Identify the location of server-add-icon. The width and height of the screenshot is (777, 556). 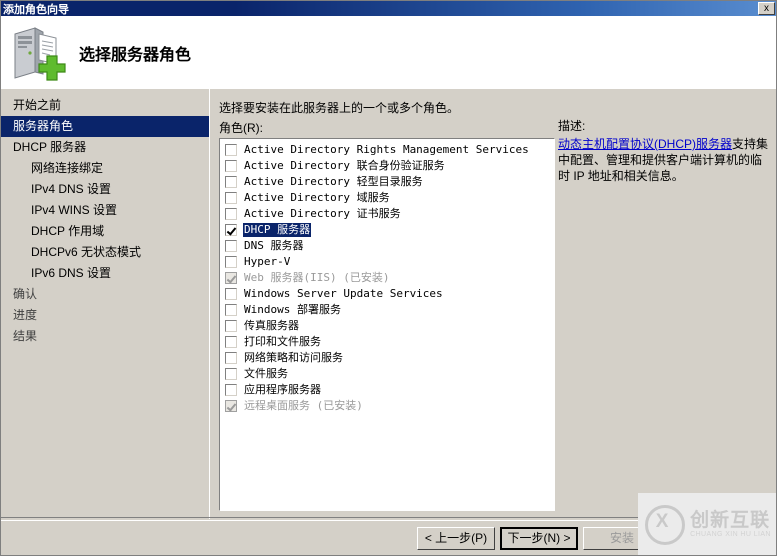
(39, 53).